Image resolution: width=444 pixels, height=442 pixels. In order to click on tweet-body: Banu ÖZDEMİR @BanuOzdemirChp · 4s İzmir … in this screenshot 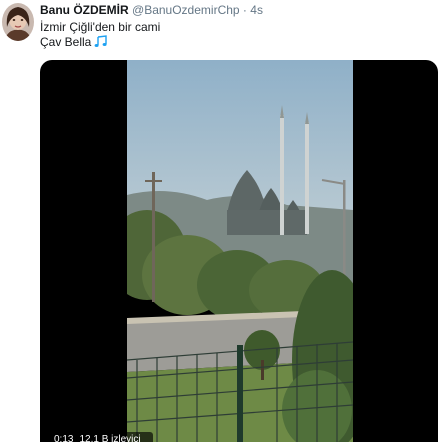, I will do `click(240, 26)`.